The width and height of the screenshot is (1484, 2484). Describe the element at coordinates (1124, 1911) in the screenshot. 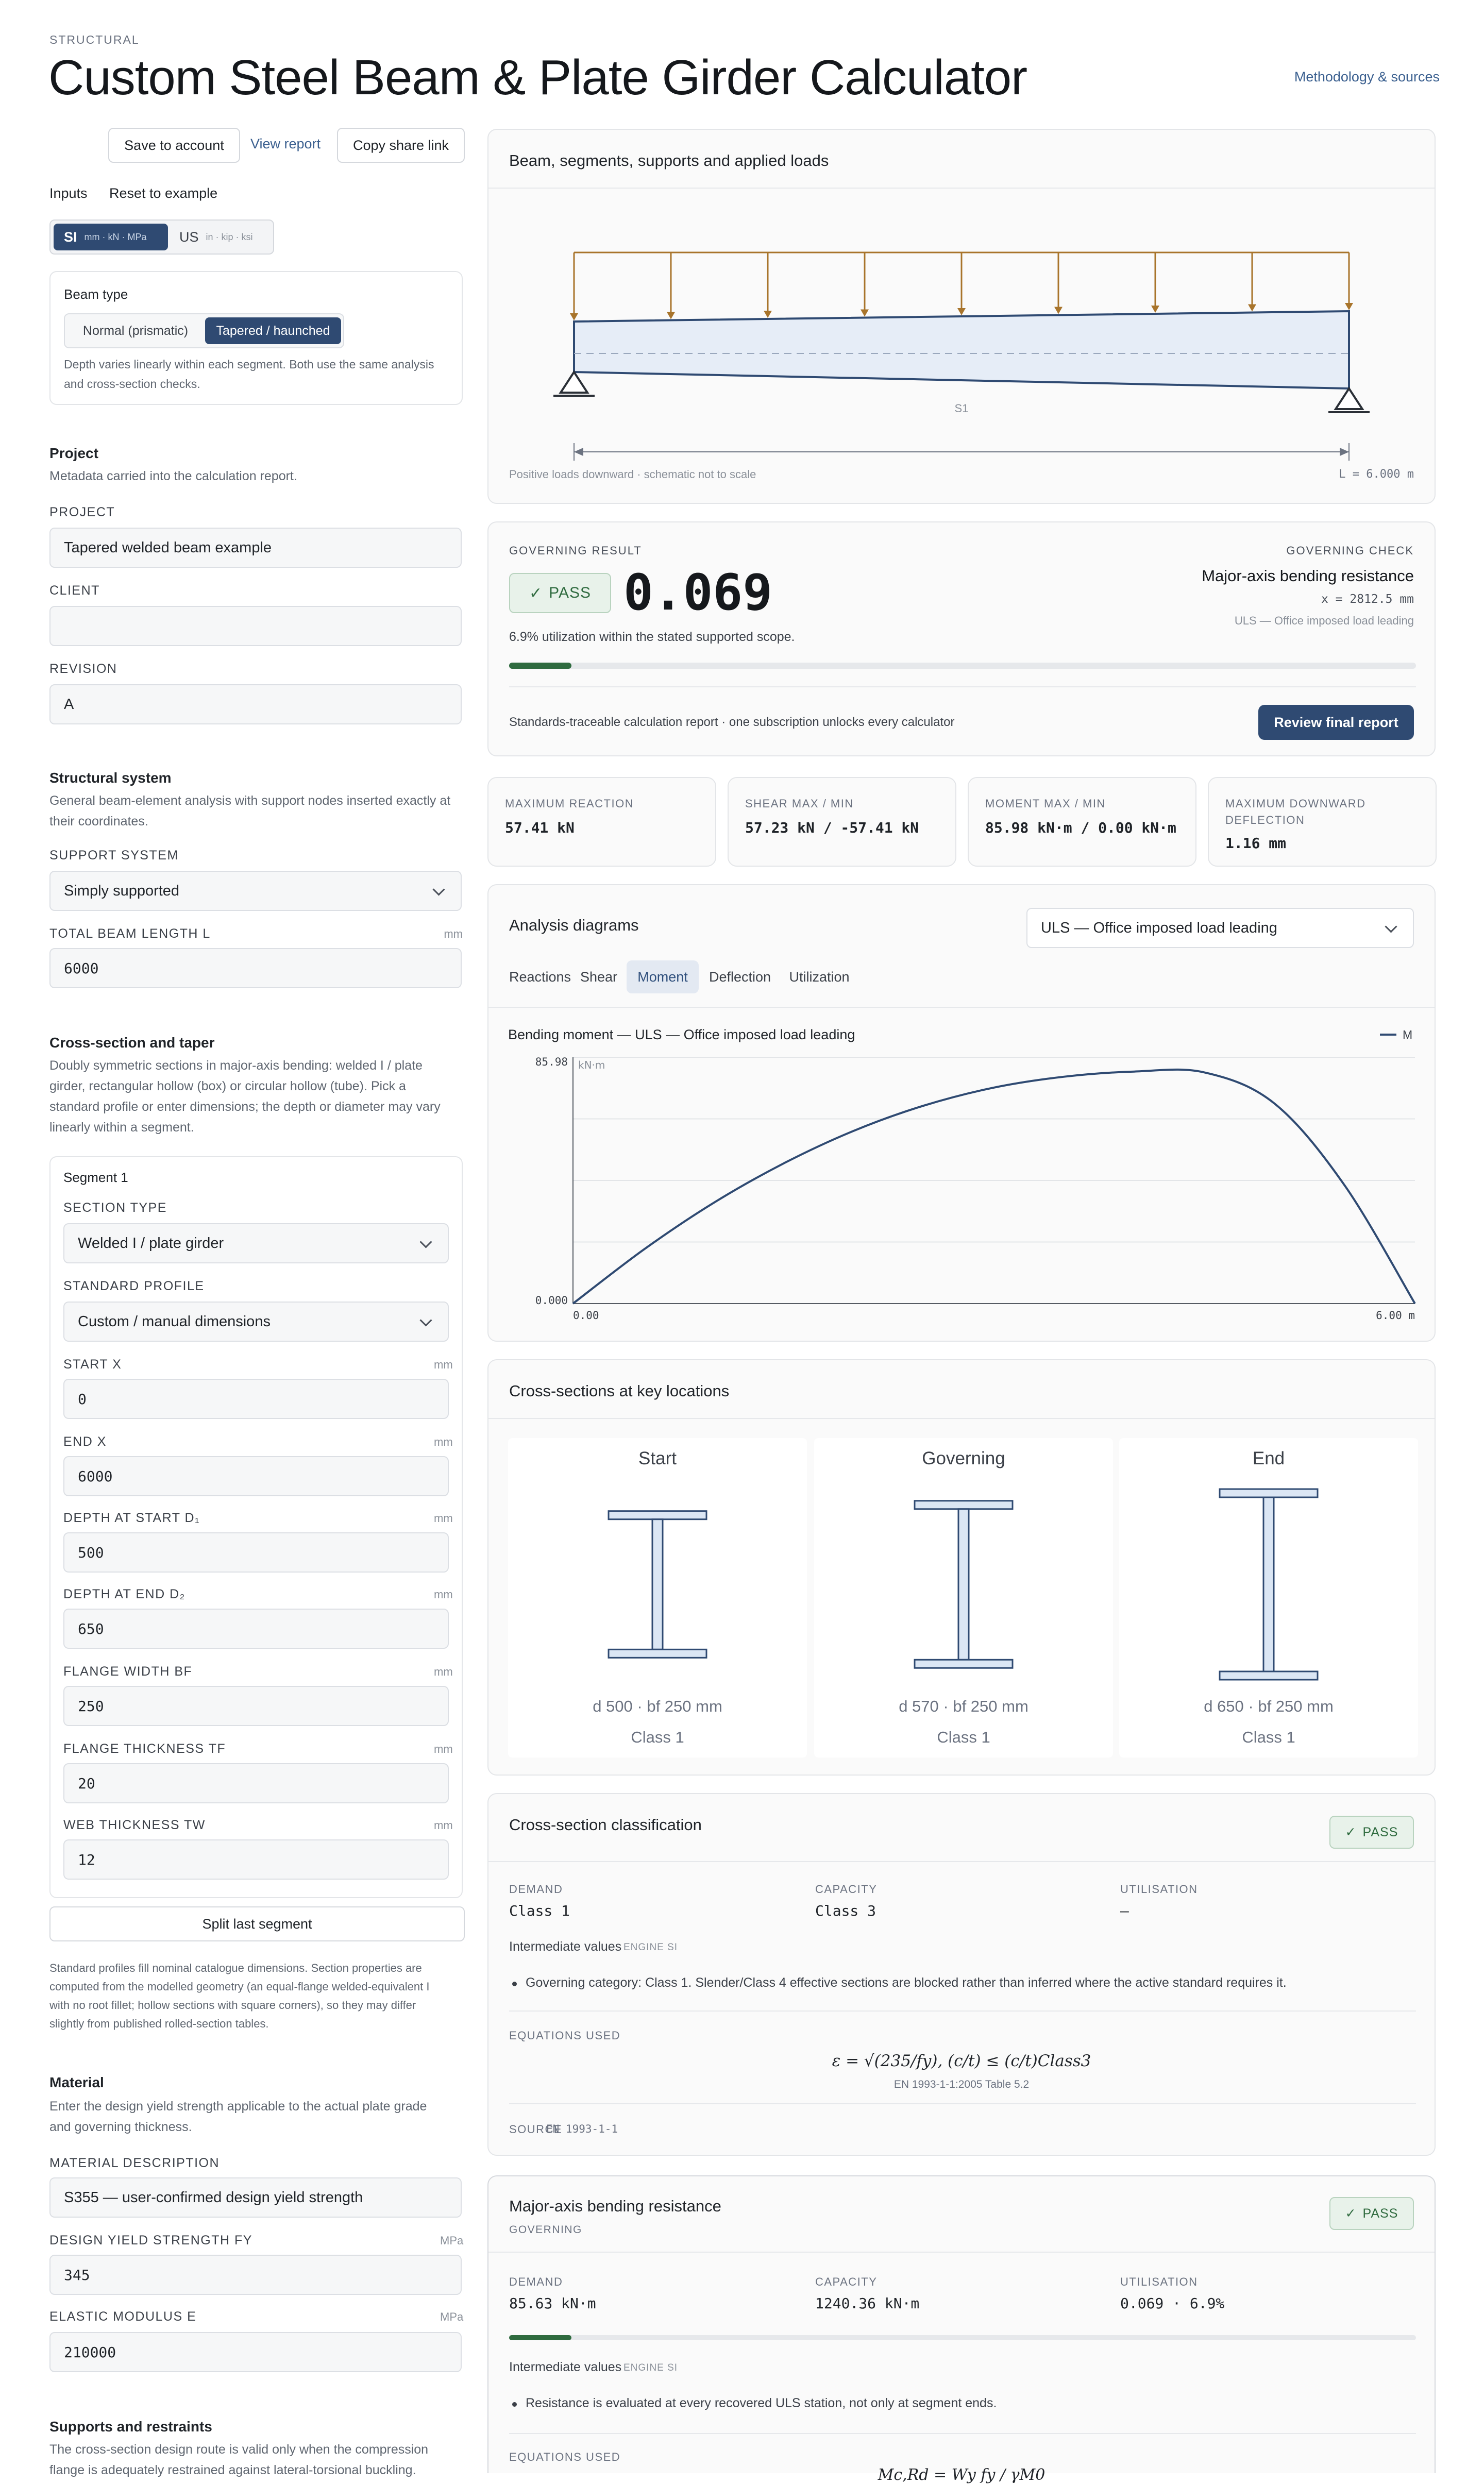

I see `utilisation-value: —` at that location.